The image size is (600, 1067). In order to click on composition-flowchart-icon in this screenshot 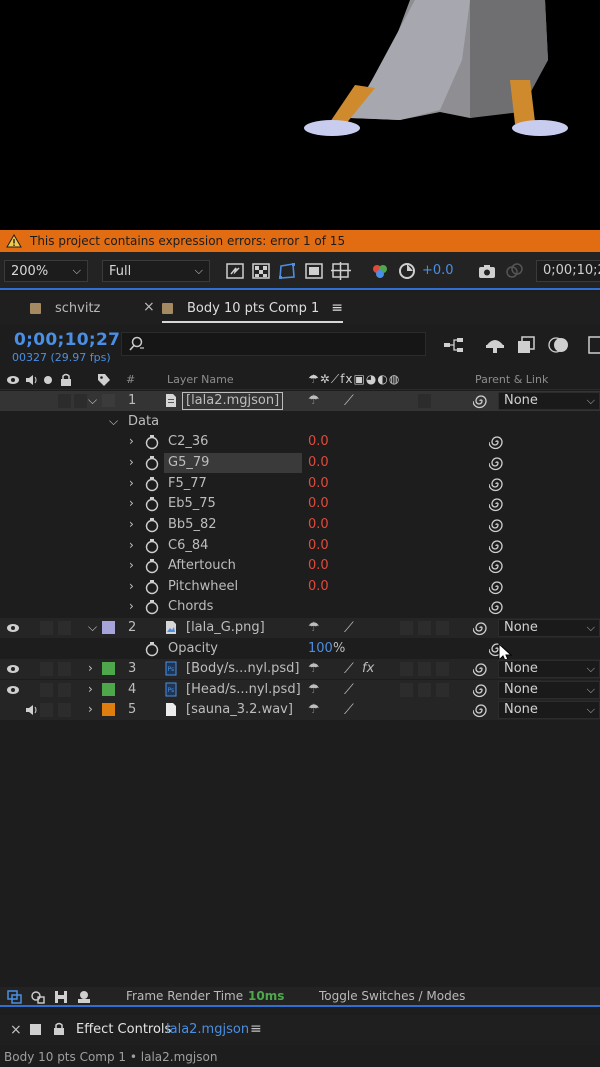, I will do `click(454, 345)`.